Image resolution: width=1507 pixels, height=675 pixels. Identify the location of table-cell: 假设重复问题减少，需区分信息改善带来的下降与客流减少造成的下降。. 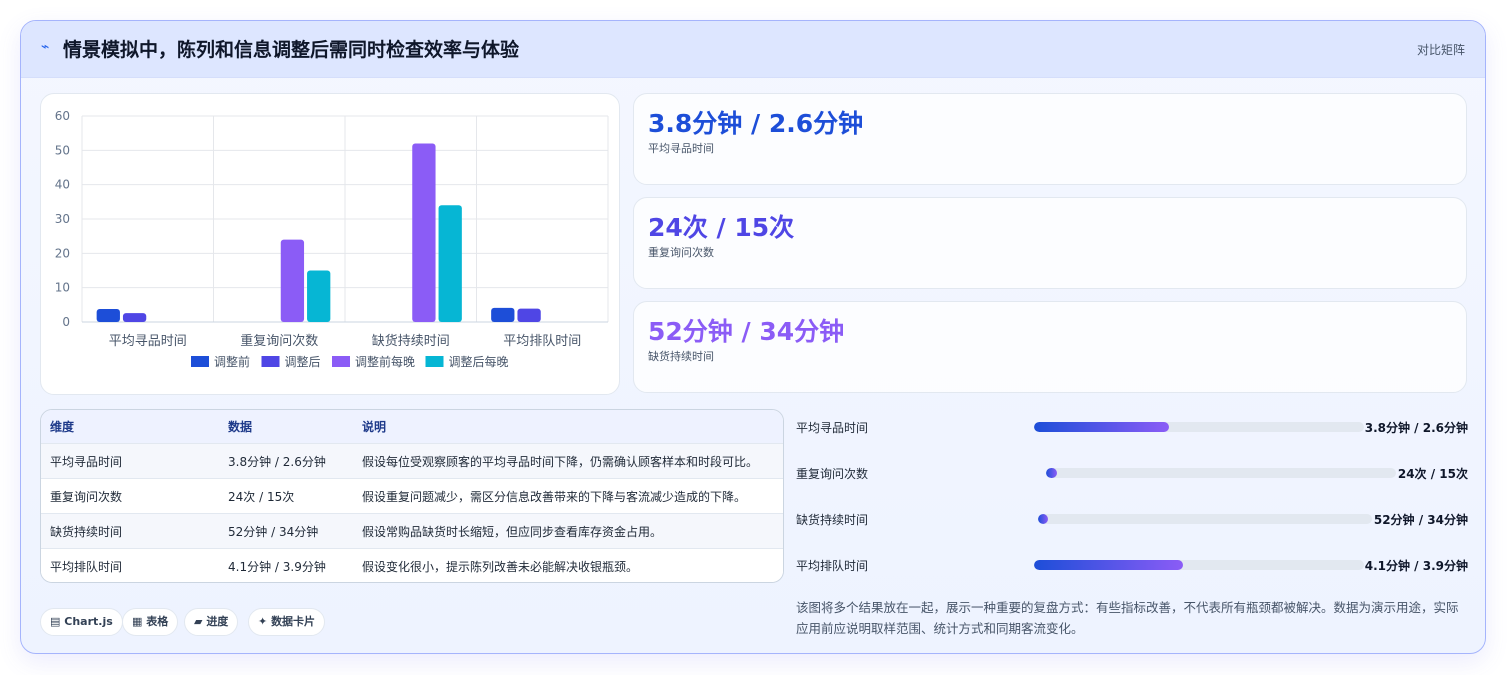
(568, 496).